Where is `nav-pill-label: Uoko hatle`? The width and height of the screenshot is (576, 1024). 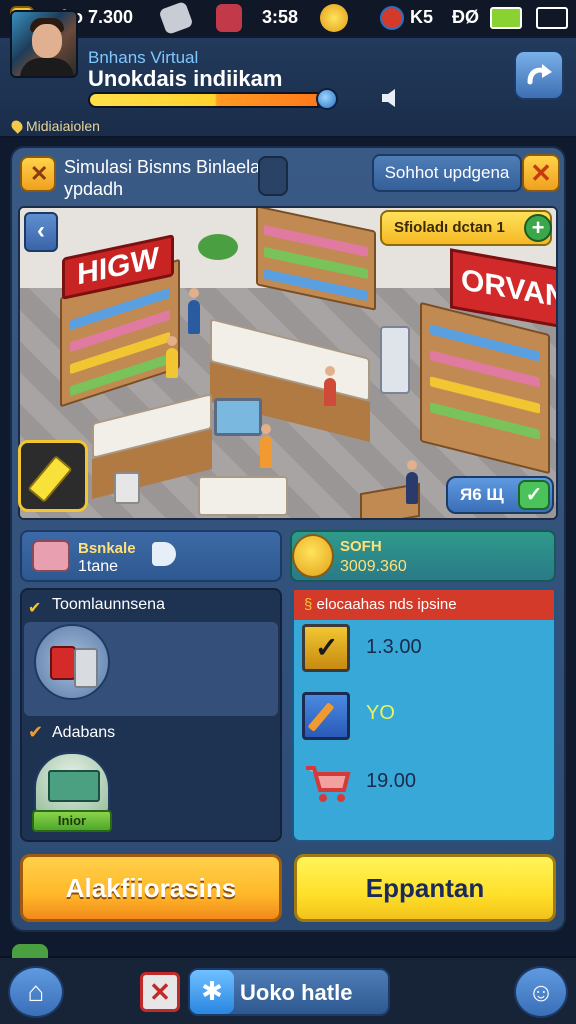
nav-pill-label: Uoko hatle is located at coordinates (296, 992).